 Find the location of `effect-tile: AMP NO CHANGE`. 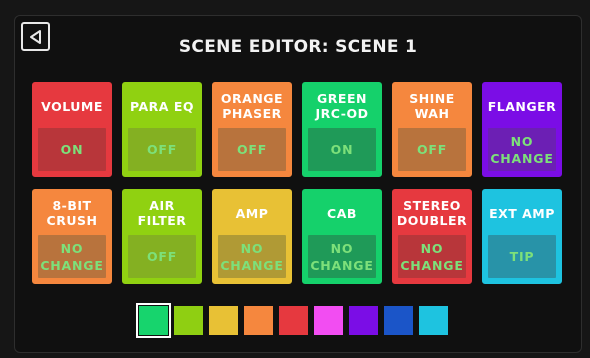

effect-tile: AMP NO CHANGE is located at coordinates (252, 236).